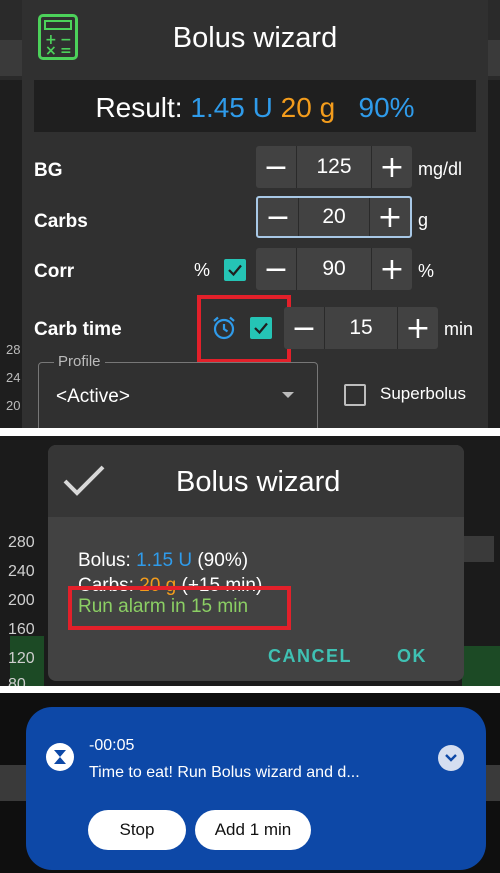 Image resolution: width=500 pixels, height=873 pixels. I want to click on hourglass-icon, so click(60, 757).